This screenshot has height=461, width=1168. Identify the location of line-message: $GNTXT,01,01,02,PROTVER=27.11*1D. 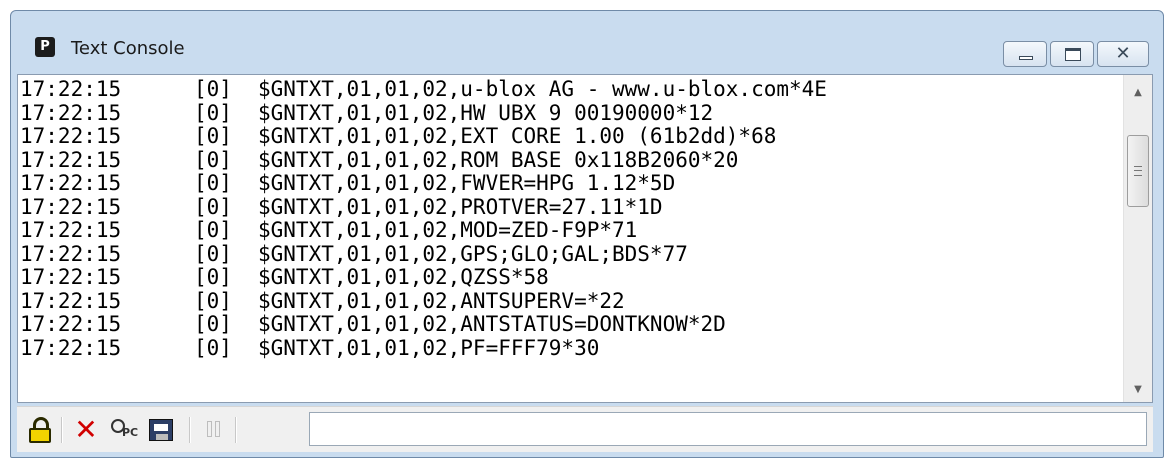
(460, 206).